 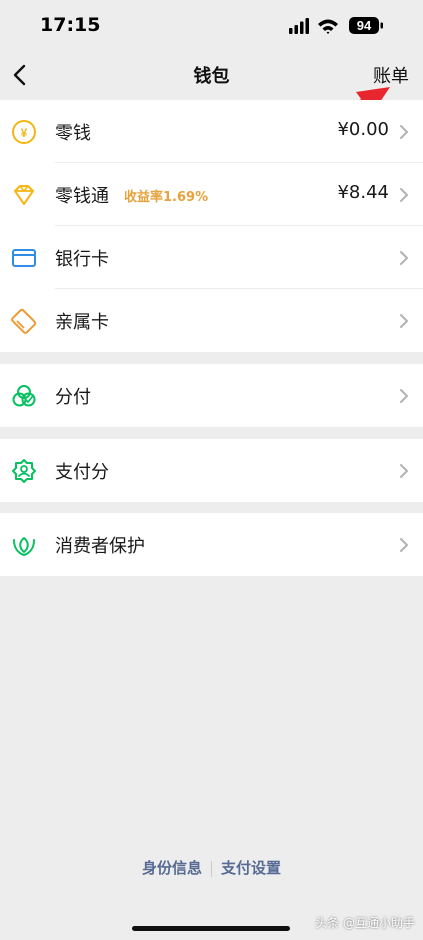 I want to click on wifi-icon, so click(x=328, y=26).